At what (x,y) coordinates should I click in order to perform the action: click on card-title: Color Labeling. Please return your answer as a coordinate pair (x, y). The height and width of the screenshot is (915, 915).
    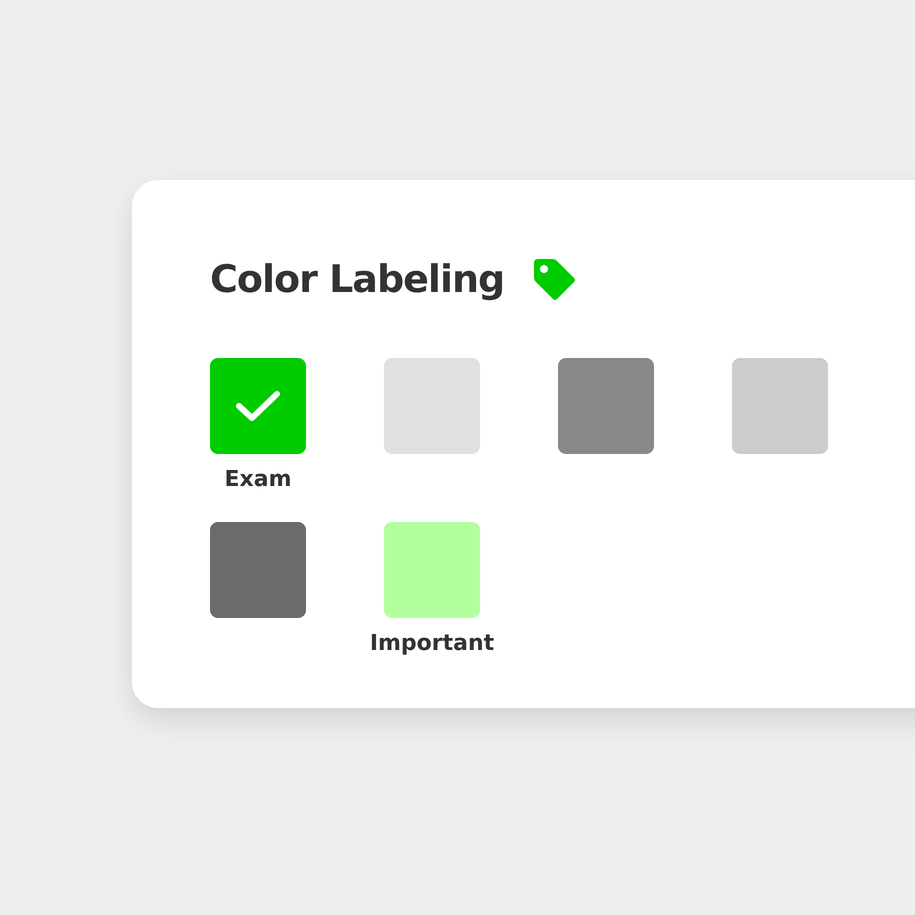
    Looking at the image, I should click on (357, 279).